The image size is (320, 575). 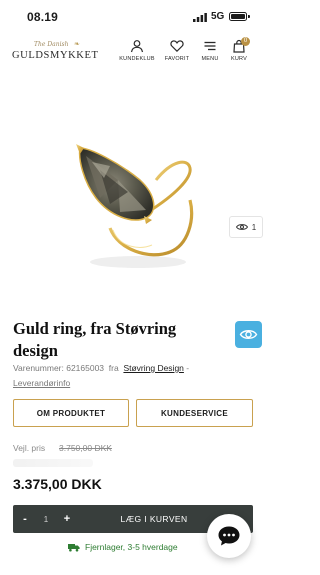 I want to click on variant-number: Varenummer: 62165003, so click(x=59, y=368).